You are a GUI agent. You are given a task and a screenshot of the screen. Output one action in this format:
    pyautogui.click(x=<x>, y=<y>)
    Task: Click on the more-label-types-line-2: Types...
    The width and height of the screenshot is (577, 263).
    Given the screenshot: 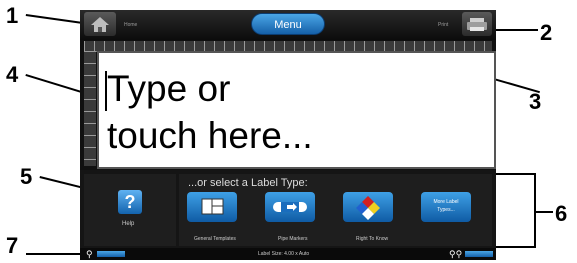 What is the action you would take?
    pyautogui.click(x=446, y=210)
    